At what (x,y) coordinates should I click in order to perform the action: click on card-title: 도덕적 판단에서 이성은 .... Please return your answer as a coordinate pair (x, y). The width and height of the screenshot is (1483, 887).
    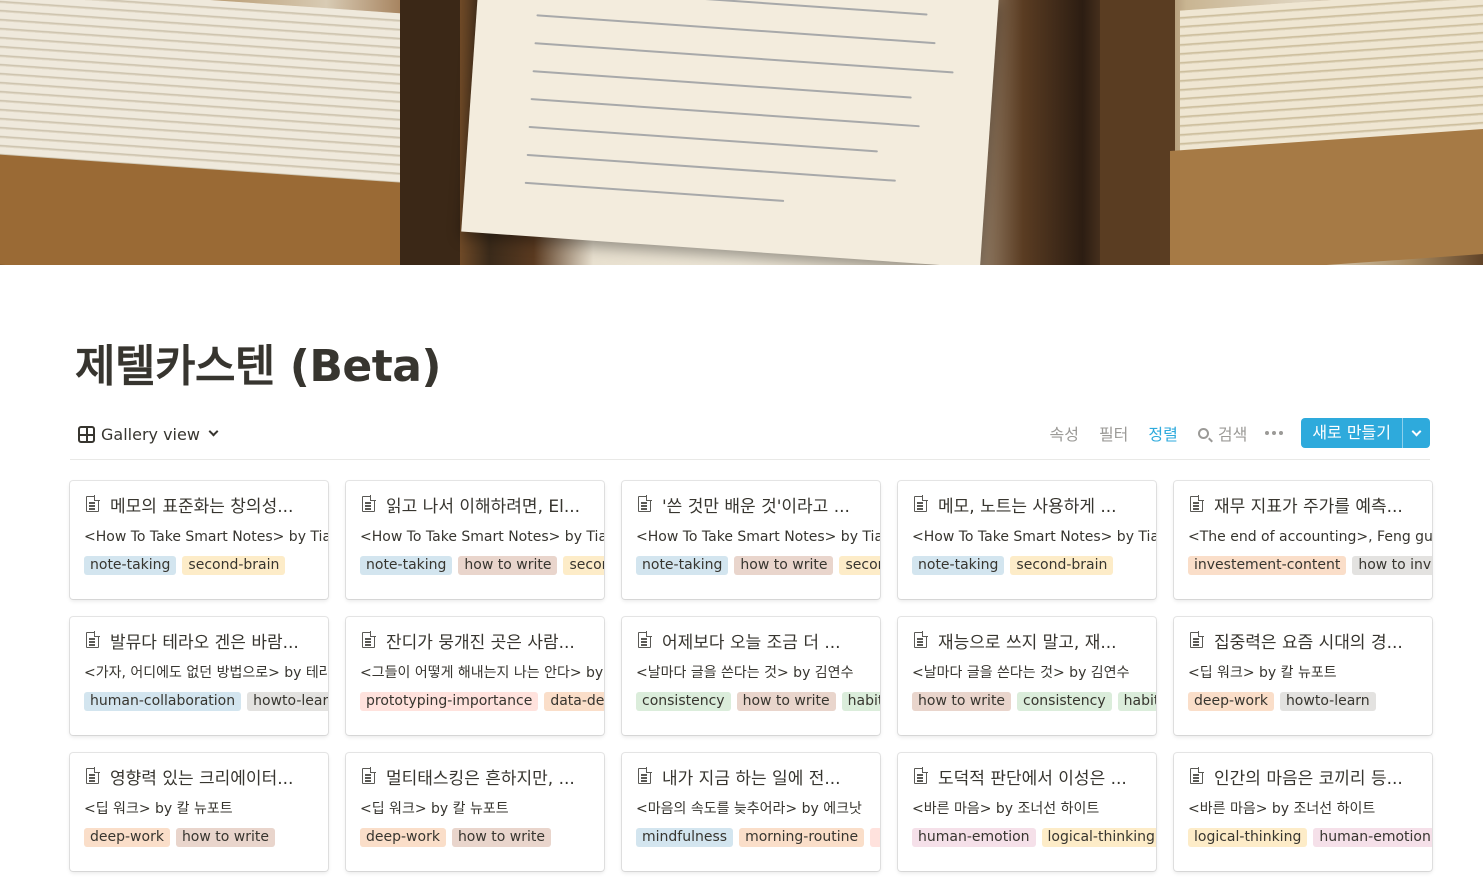
    Looking at the image, I should click on (1034, 776).